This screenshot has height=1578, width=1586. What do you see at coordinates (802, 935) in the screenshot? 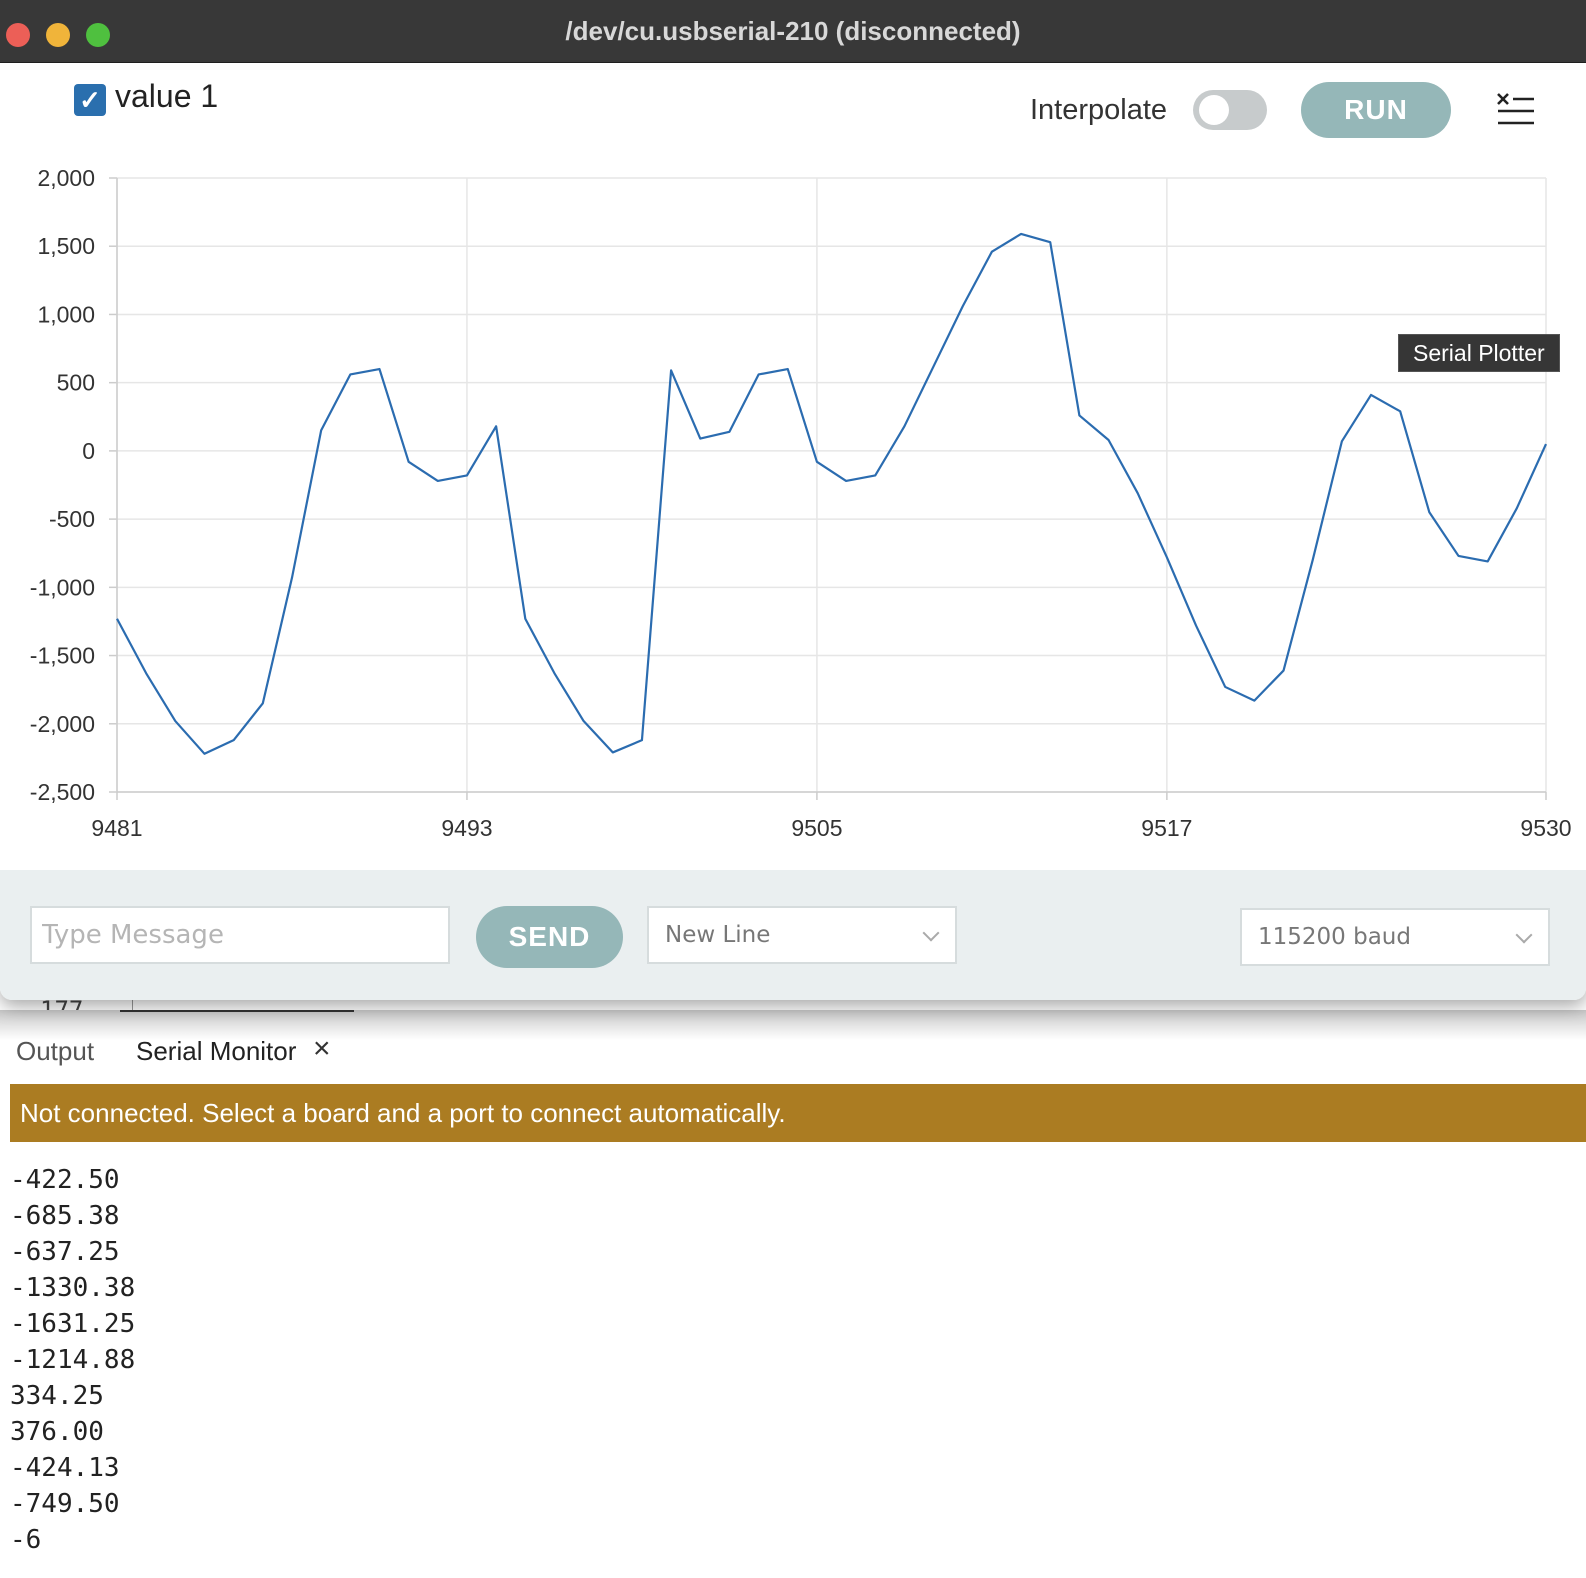
I see `line-ending-select: New Line` at bounding box center [802, 935].